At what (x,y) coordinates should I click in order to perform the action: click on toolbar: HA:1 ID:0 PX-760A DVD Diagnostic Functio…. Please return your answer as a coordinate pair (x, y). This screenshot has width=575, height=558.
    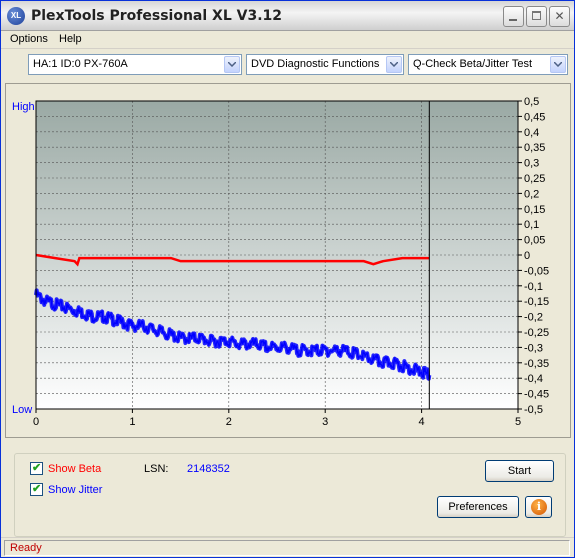
    Looking at the image, I should click on (287, 65).